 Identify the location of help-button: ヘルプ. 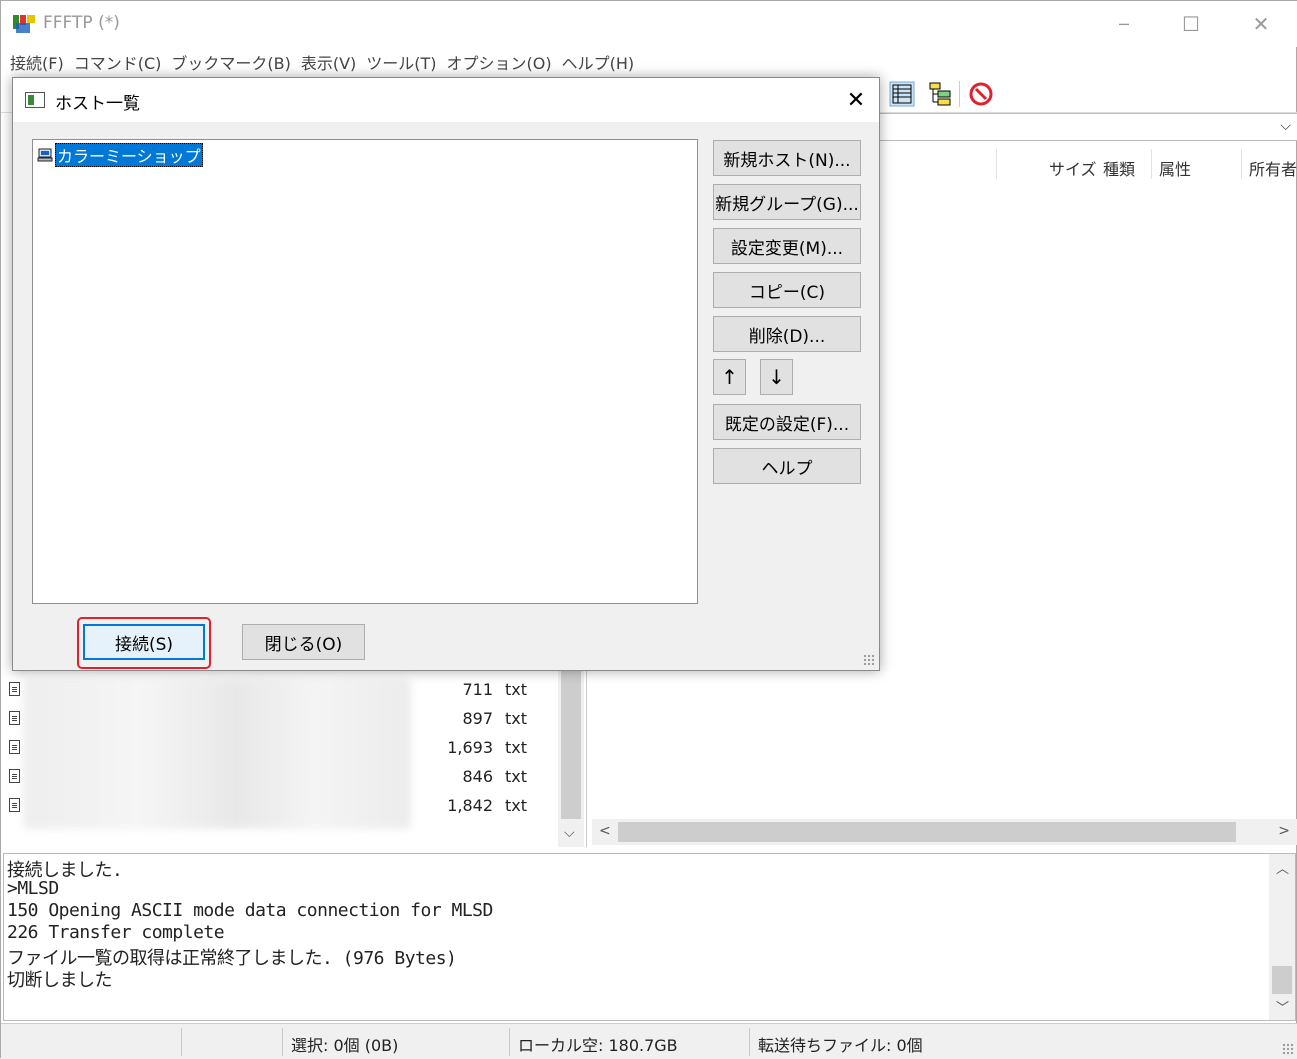
(787, 466).